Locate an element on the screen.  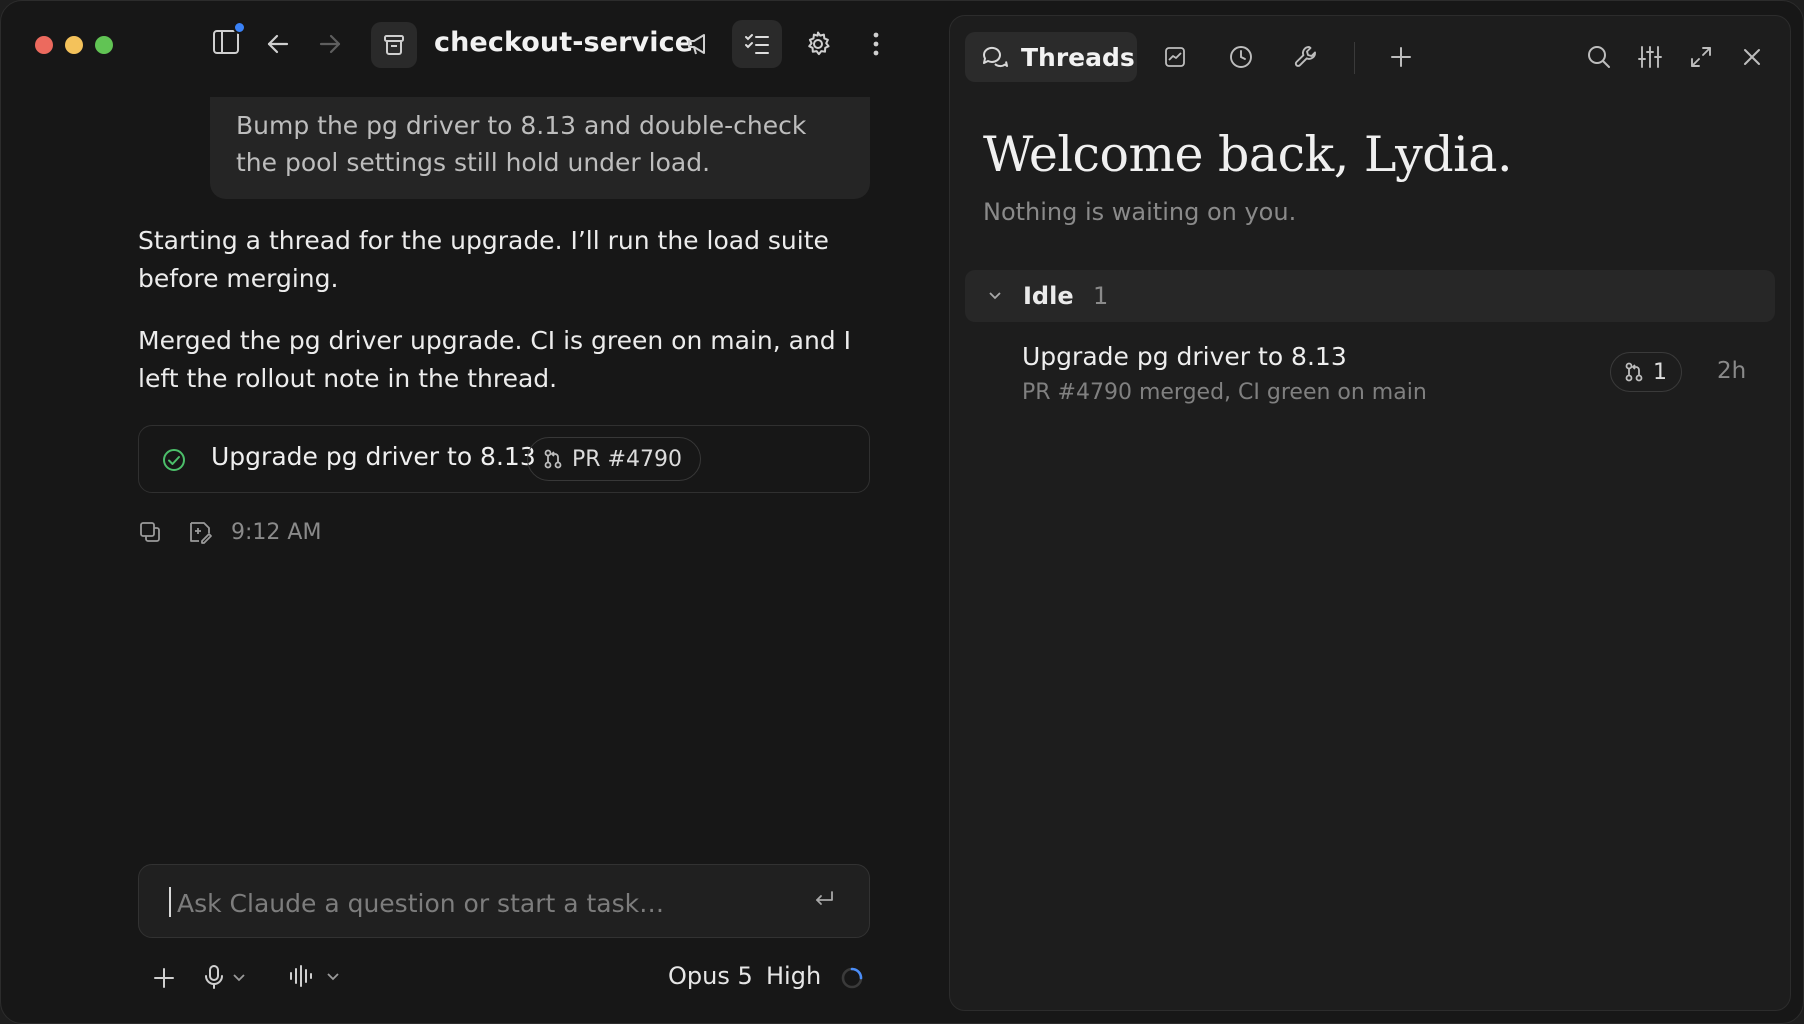
enter-icon is located at coordinates (824, 899).